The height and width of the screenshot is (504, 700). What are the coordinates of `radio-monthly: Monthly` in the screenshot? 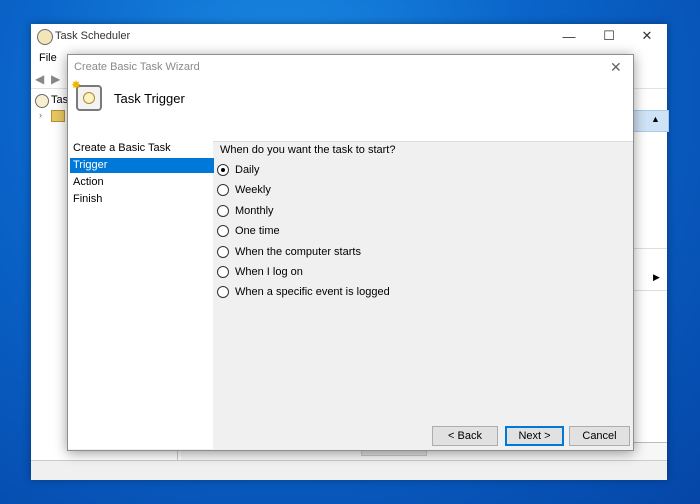 It's located at (245, 211).